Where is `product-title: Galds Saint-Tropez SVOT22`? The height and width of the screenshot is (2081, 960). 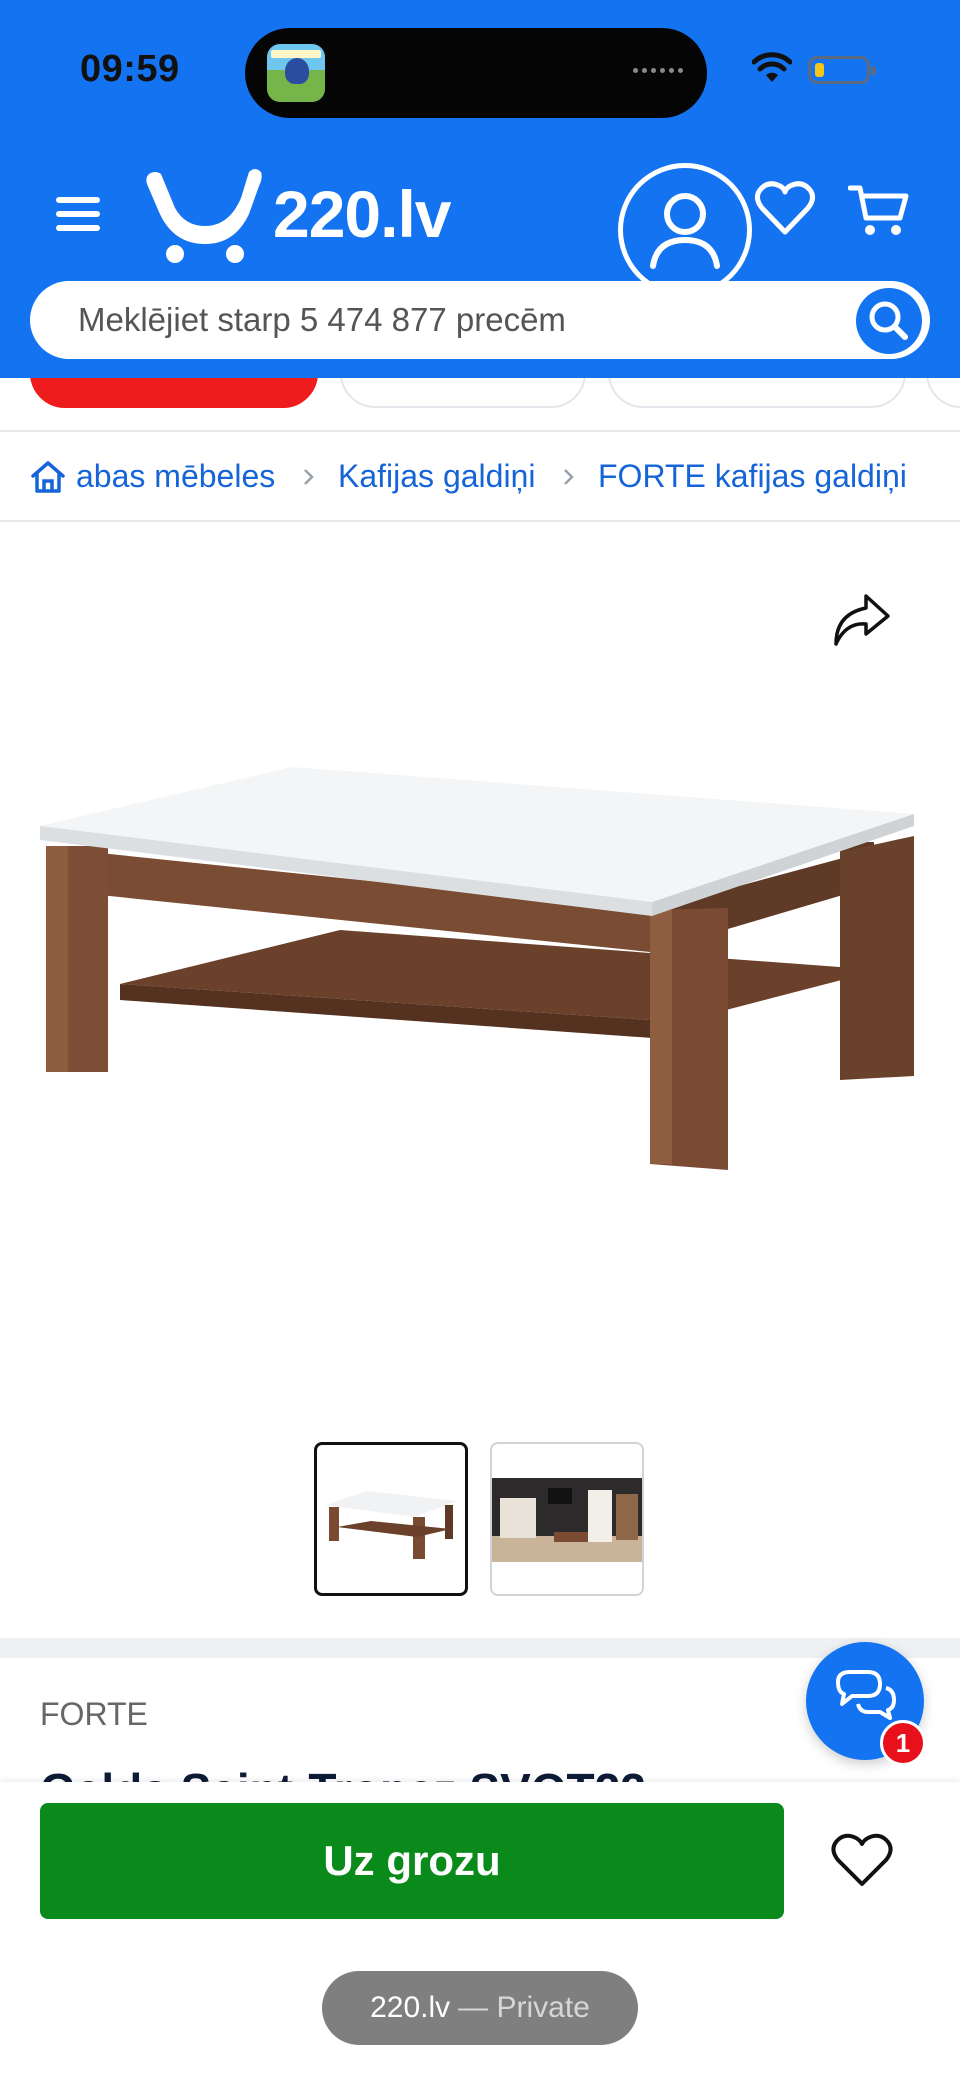
product-title: Galds Saint-Tropez SVOT22 is located at coordinates (343, 1771).